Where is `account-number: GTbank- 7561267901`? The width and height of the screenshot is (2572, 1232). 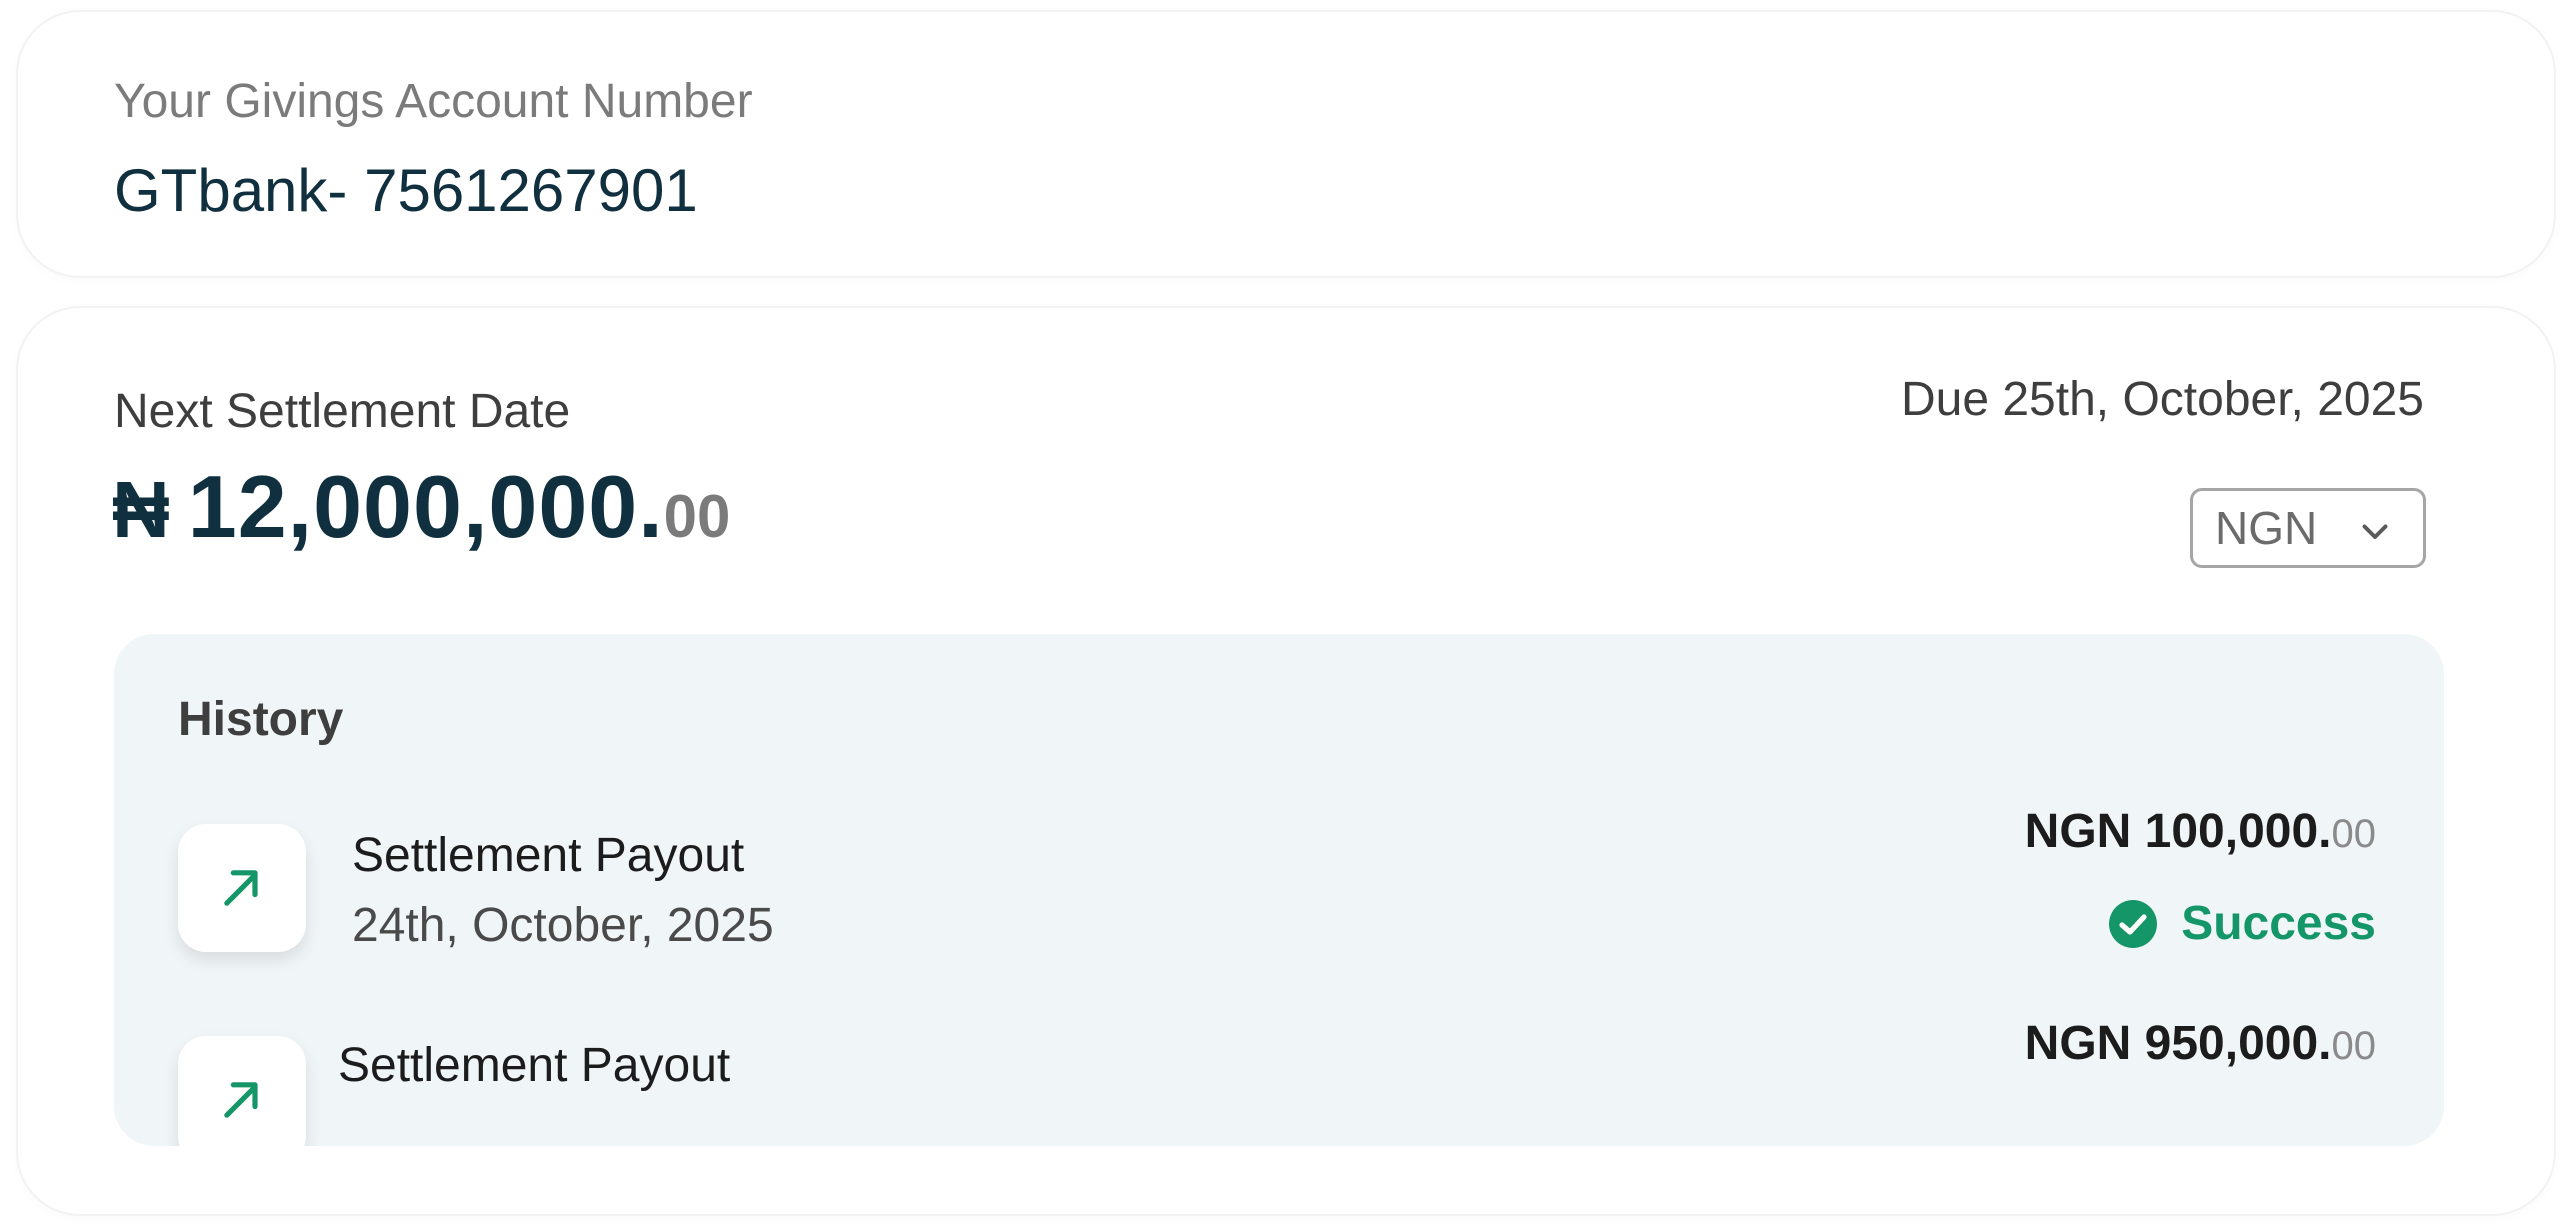 account-number: GTbank- 7561267901 is located at coordinates (406, 190).